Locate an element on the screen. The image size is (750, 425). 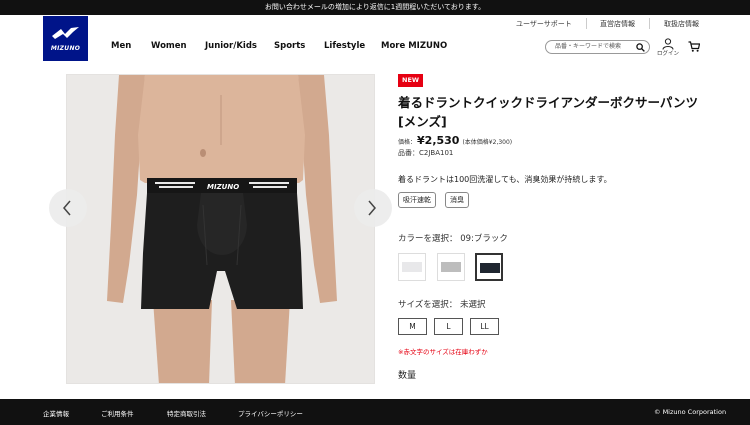
logo-text: MIZUNO is located at coordinates (65, 48).